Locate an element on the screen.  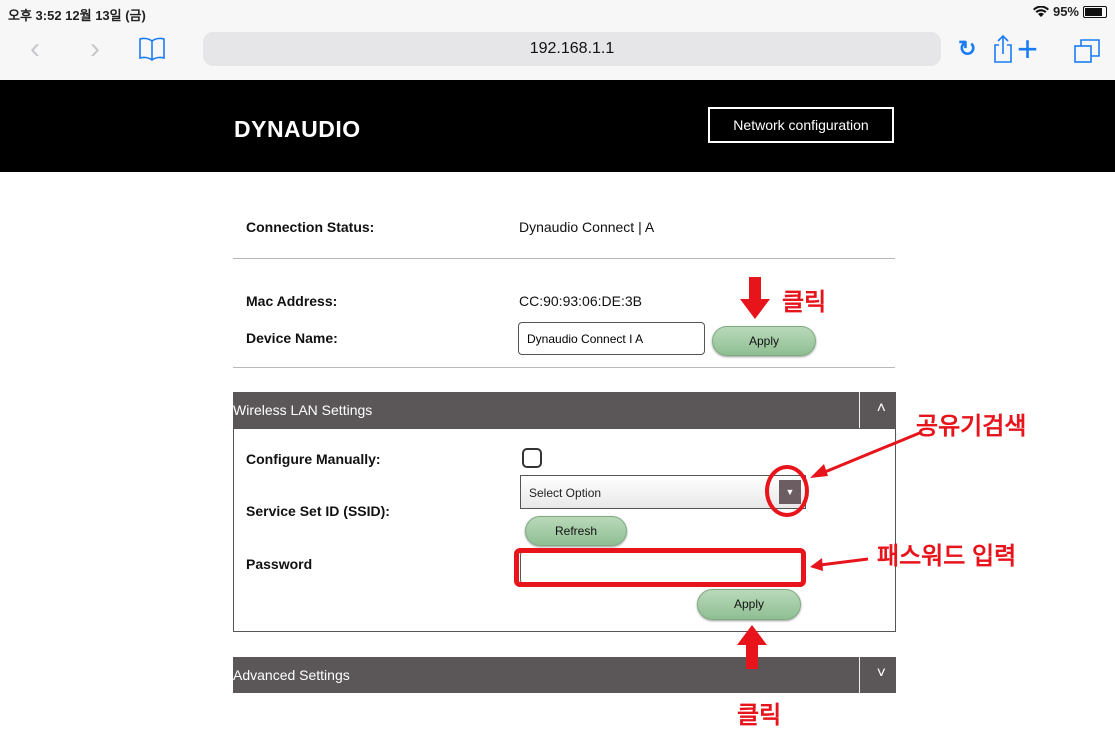
connection-status-value: Dynaudio Connect | A is located at coordinates (587, 227).